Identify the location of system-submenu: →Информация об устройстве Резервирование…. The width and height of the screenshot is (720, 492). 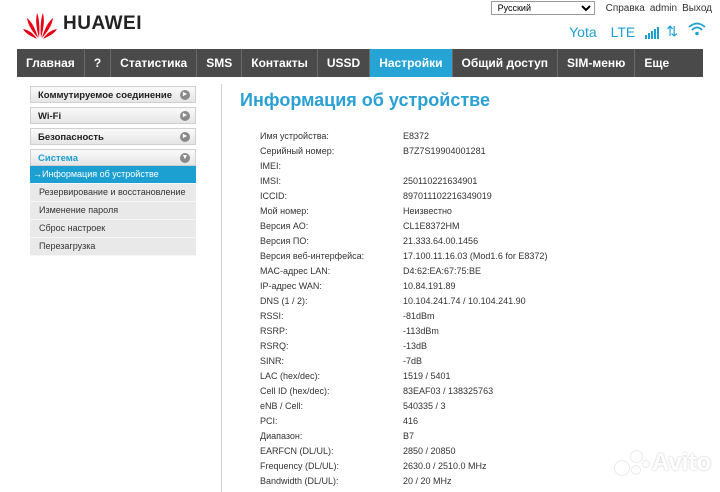
(113, 211).